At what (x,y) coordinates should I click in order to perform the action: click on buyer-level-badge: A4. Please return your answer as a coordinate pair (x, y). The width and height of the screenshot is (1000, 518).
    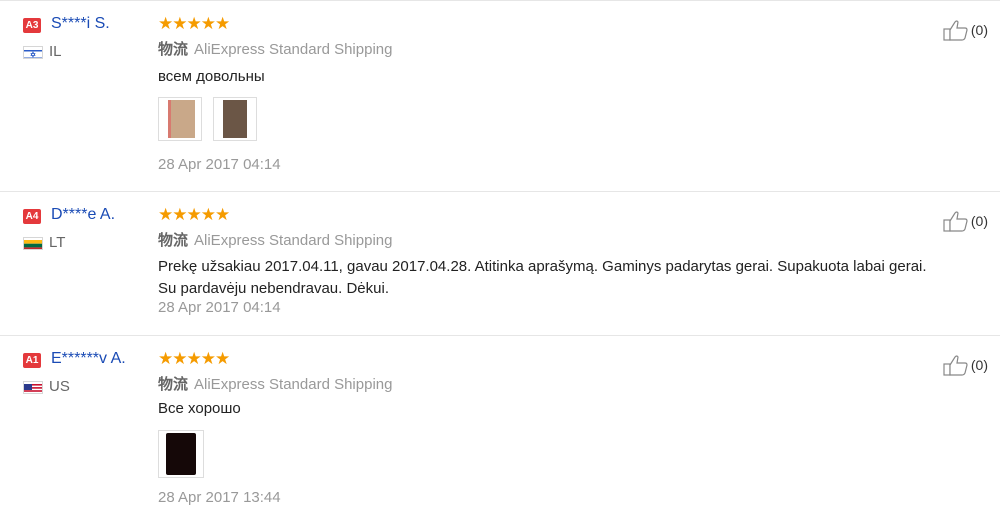
    Looking at the image, I should click on (32, 216).